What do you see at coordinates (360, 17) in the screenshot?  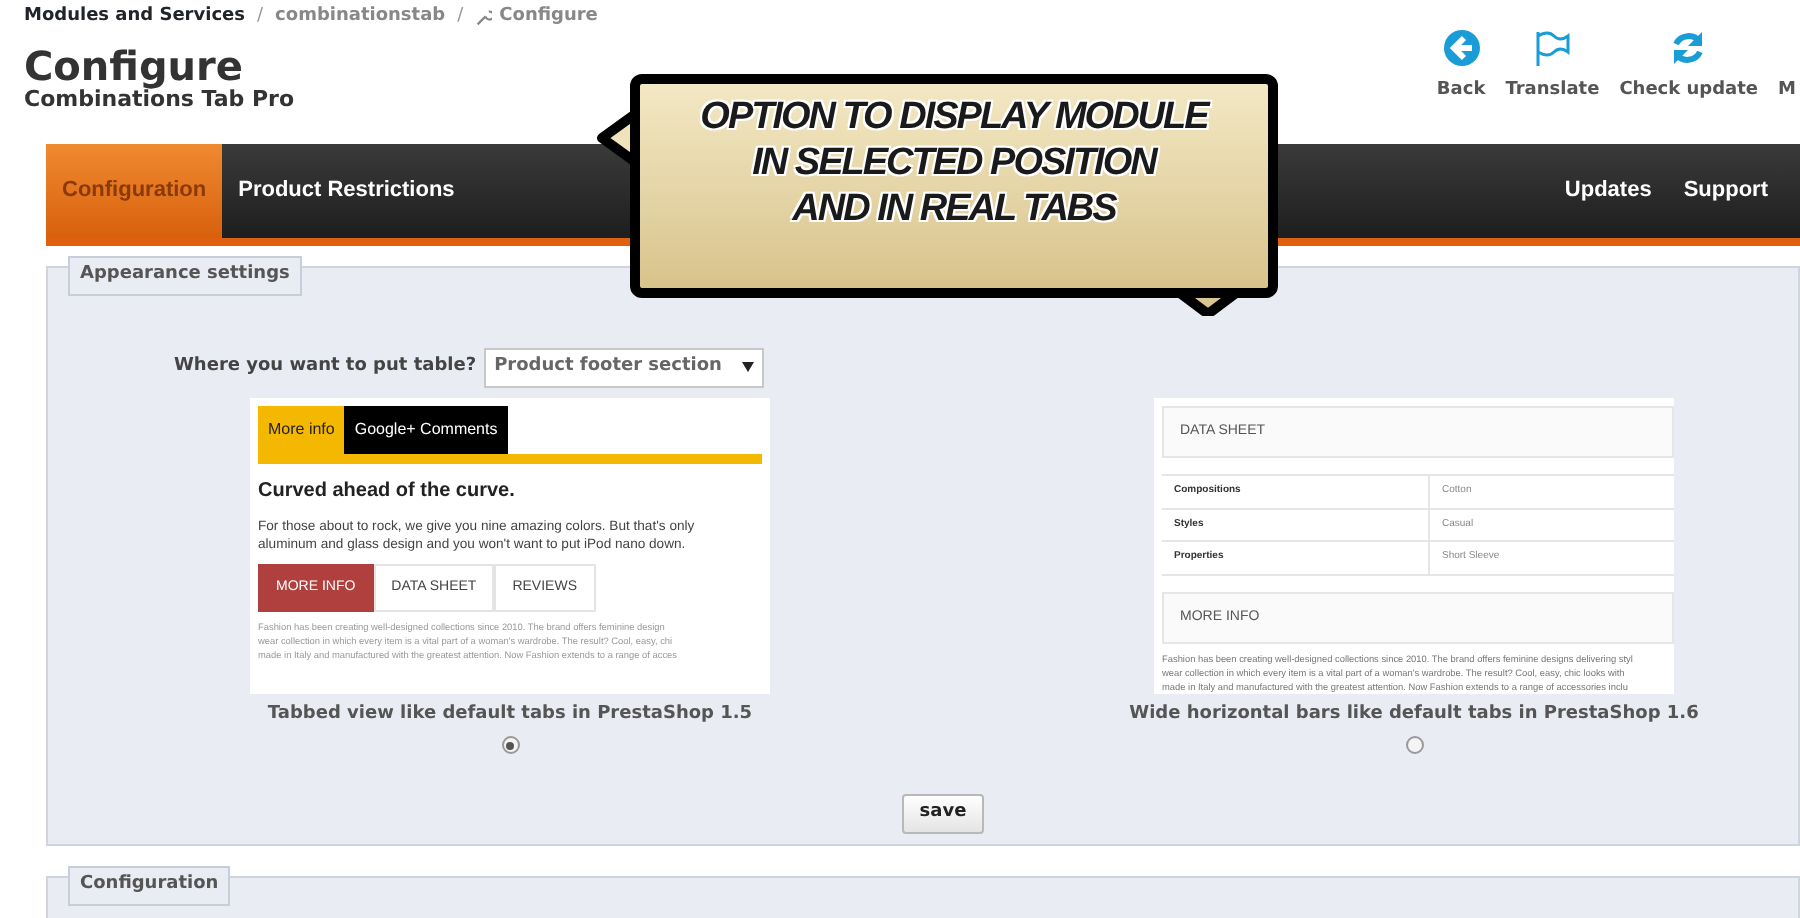 I see `breadcrumb-link: combinationstab` at bounding box center [360, 17].